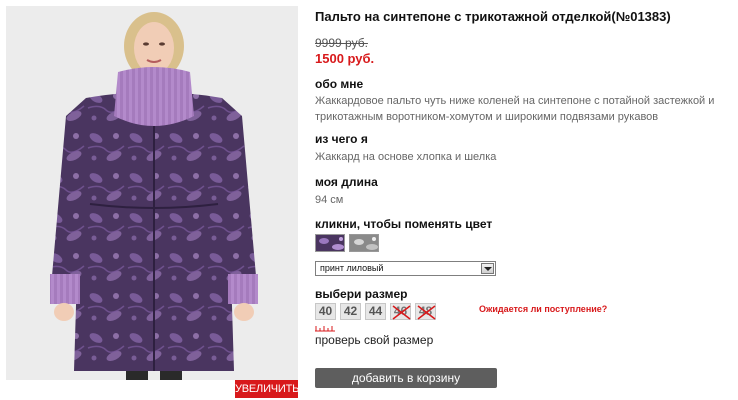 Image resolution: width=738 pixels, height=400 pixels. I want to click on size-option-46-unavailable: 46, so click(400, 311).